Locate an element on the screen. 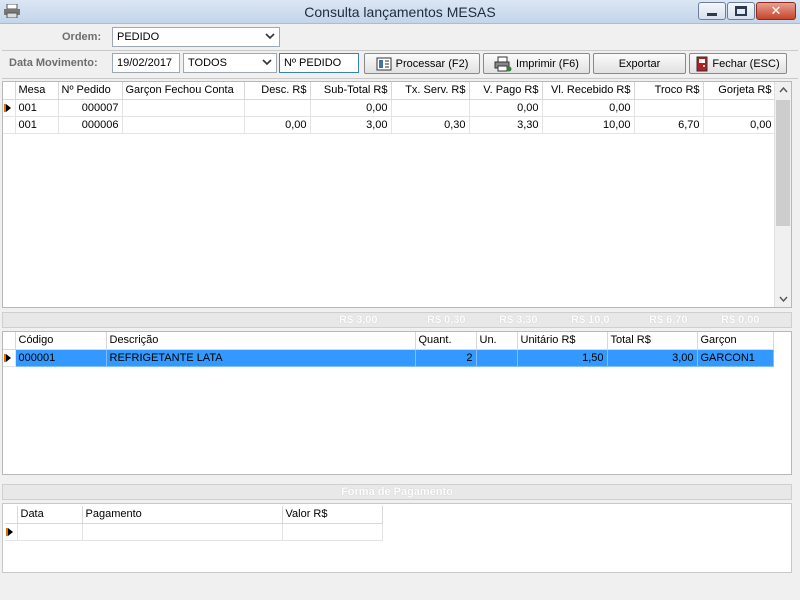 The image size is (800, 600). cell-vl-recebido: 0,00 is located at coordinates (588, 108).